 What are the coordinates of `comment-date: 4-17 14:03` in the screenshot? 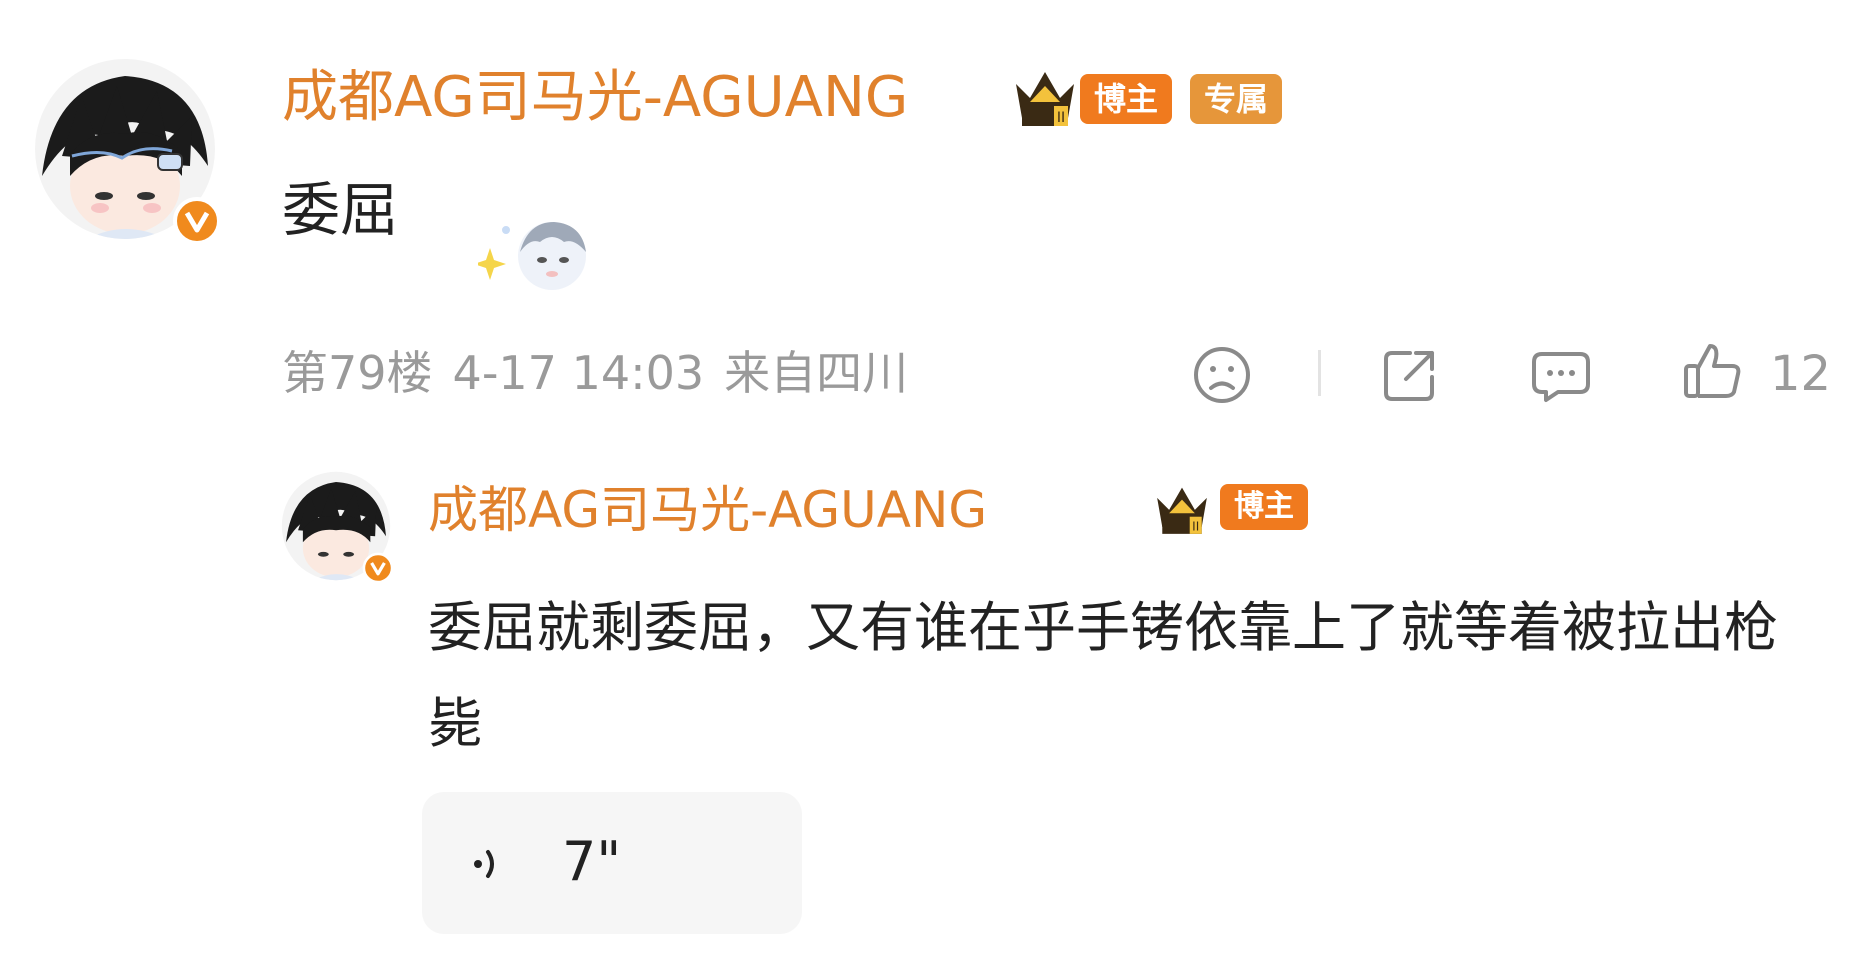 It's located at (578, 373).